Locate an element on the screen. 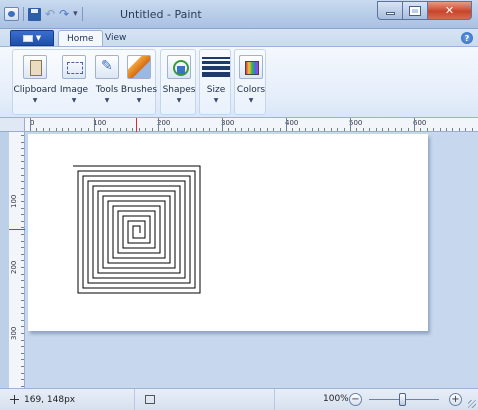 This screenshot has height=410, width=478. clipboard-icon is located at coordinates (35, 67).